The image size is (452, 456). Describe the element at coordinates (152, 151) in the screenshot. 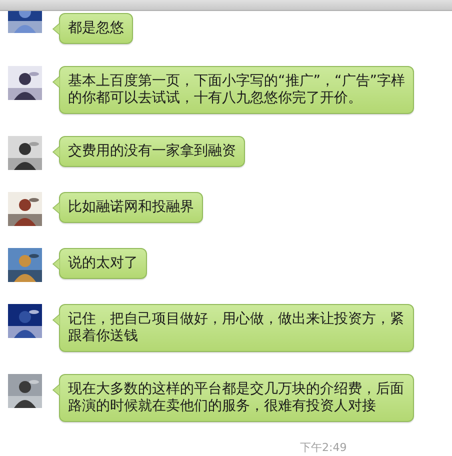

I see `message-bubble: 交费用的没有一家拿到融资` at that location.